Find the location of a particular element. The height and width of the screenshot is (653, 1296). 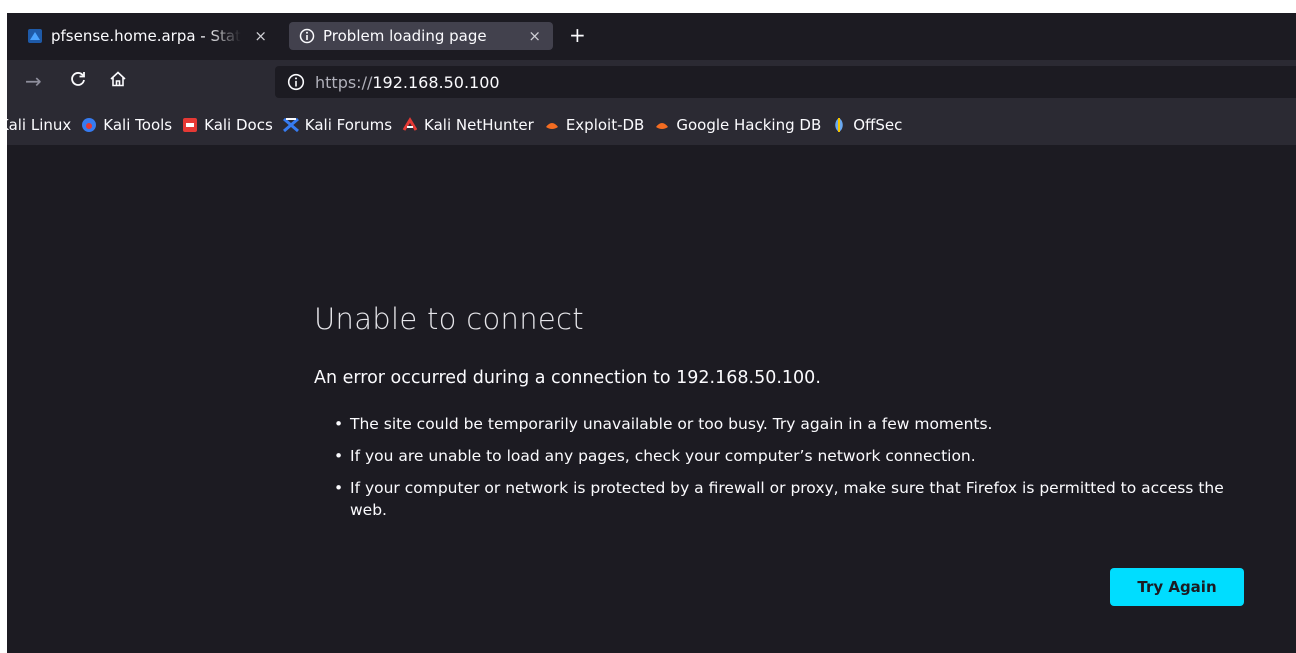

bookmark-label: Exploit-DB is located at coordinates (605, 124).